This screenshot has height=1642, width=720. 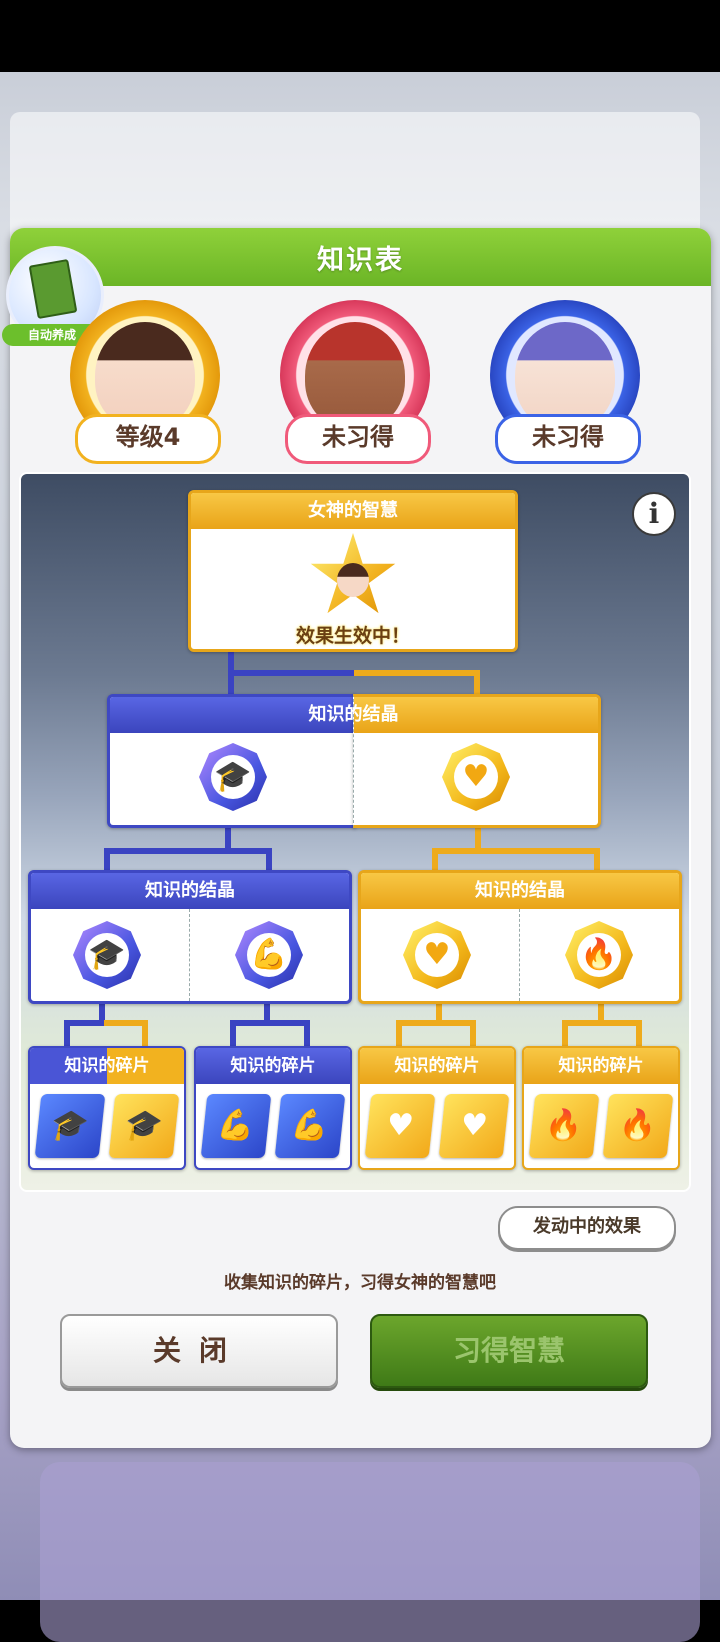 What do you see at coordinates (353, 511) in the screenshot?
I see `node-title: 女神的智慧` at bounding box center [353, 511].